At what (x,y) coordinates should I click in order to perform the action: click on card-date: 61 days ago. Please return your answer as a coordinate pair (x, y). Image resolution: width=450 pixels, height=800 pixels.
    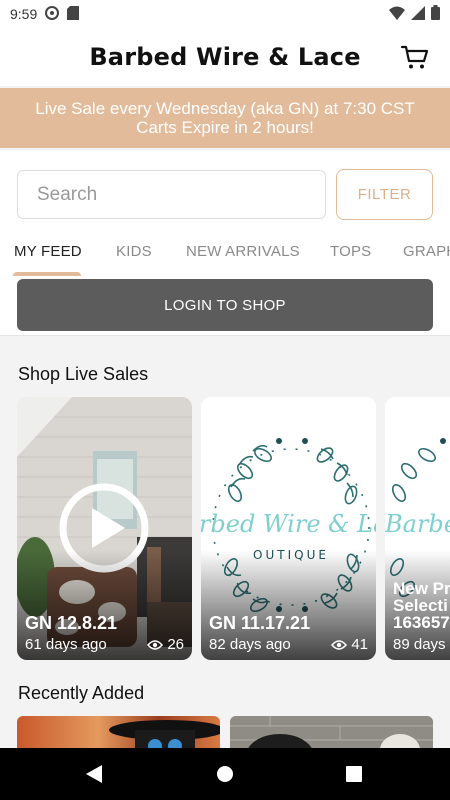
    Looking at the image, I should click on (66, 644).